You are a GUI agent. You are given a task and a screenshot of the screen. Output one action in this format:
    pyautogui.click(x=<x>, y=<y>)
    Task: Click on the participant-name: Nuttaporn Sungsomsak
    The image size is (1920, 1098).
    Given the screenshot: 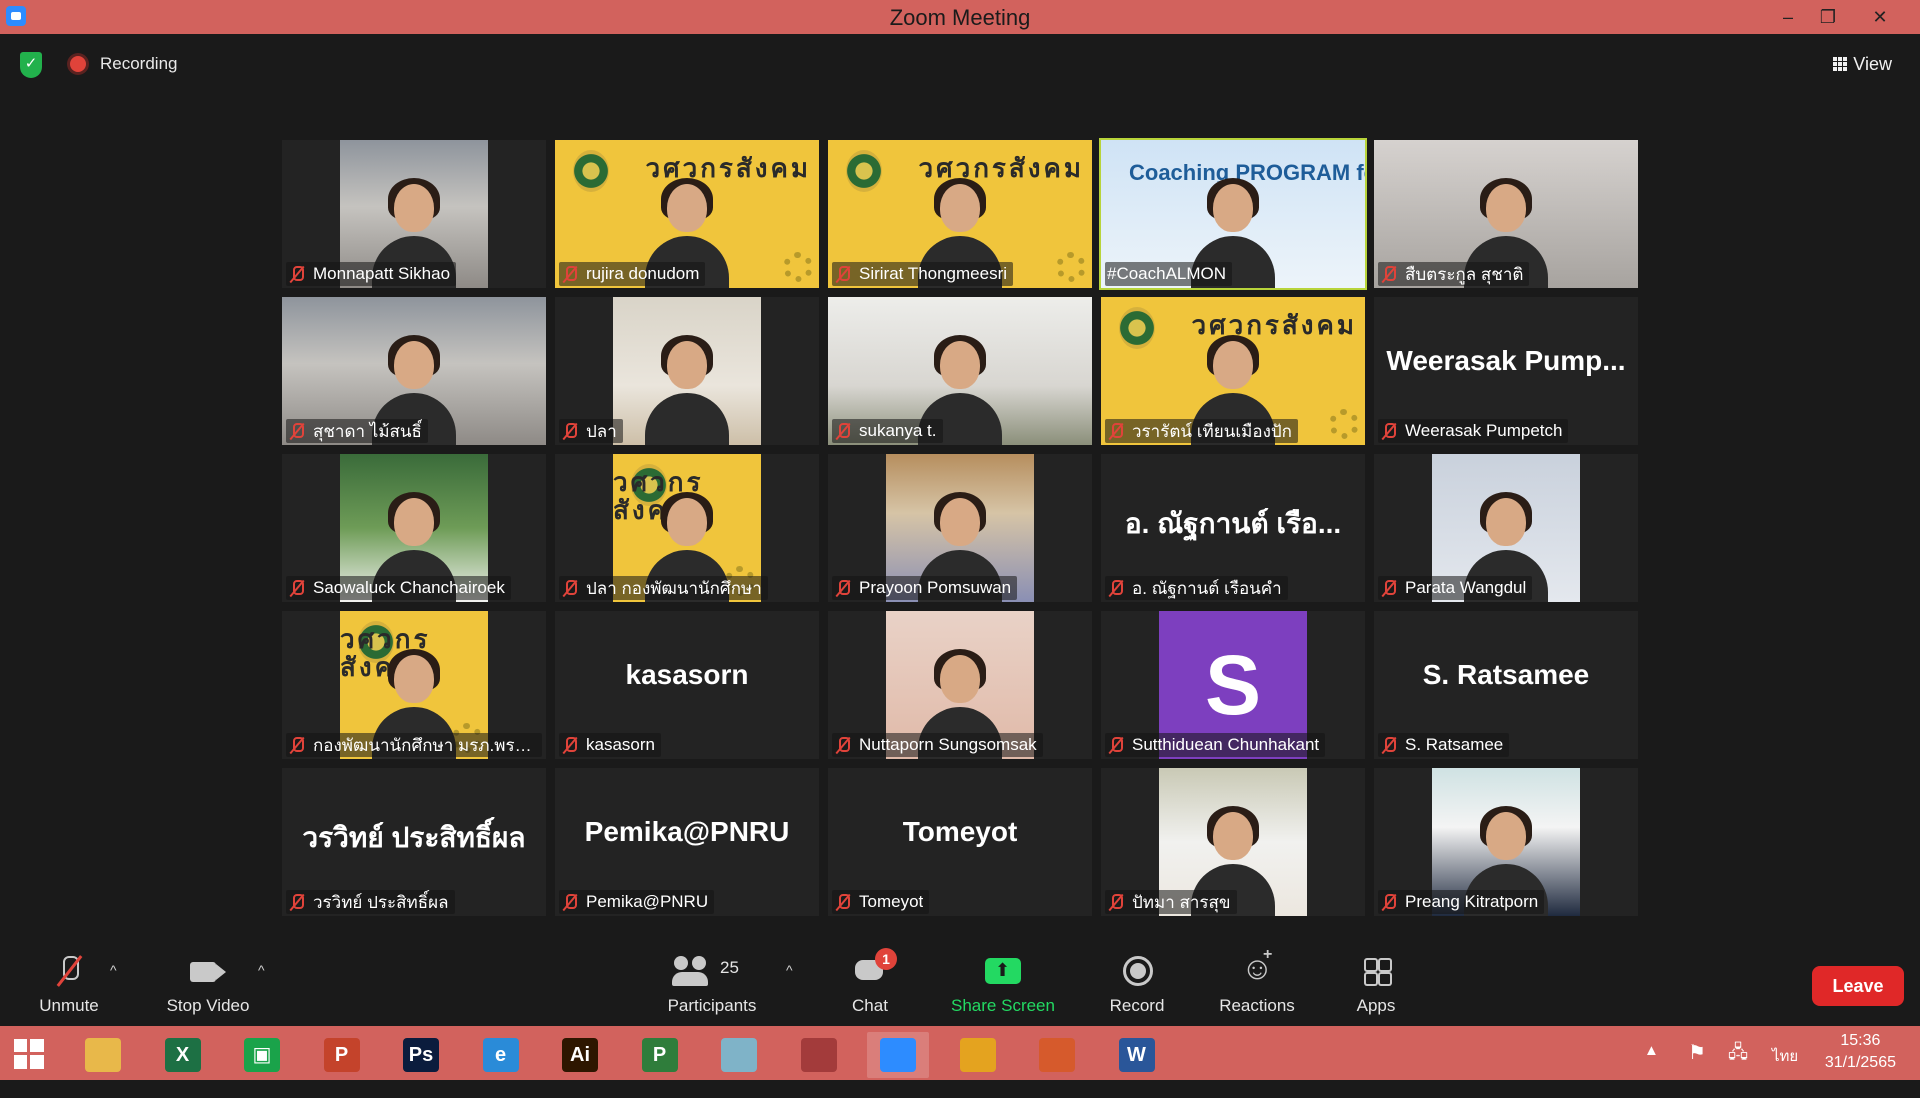 What is the action you would take?
    pyautogui.click(x=948, y=744)
    